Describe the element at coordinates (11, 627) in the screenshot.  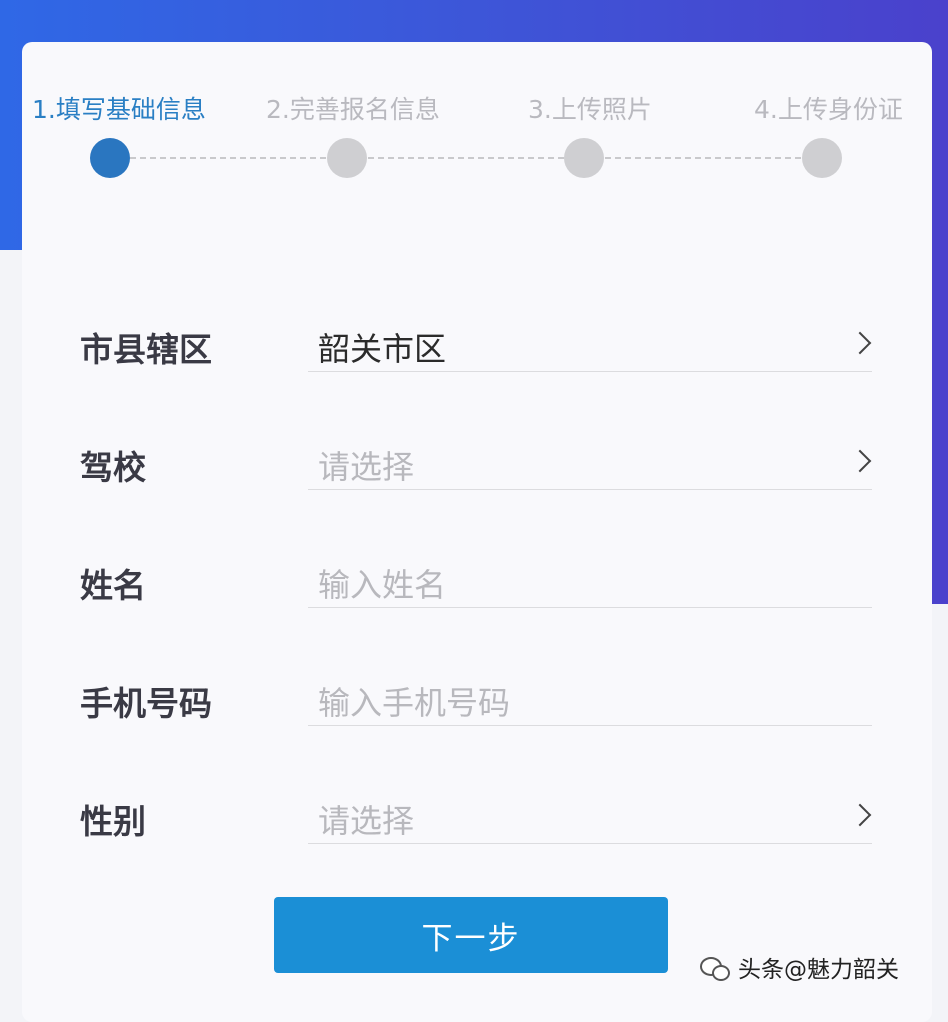
I see `left-fold-decoration` at that location.